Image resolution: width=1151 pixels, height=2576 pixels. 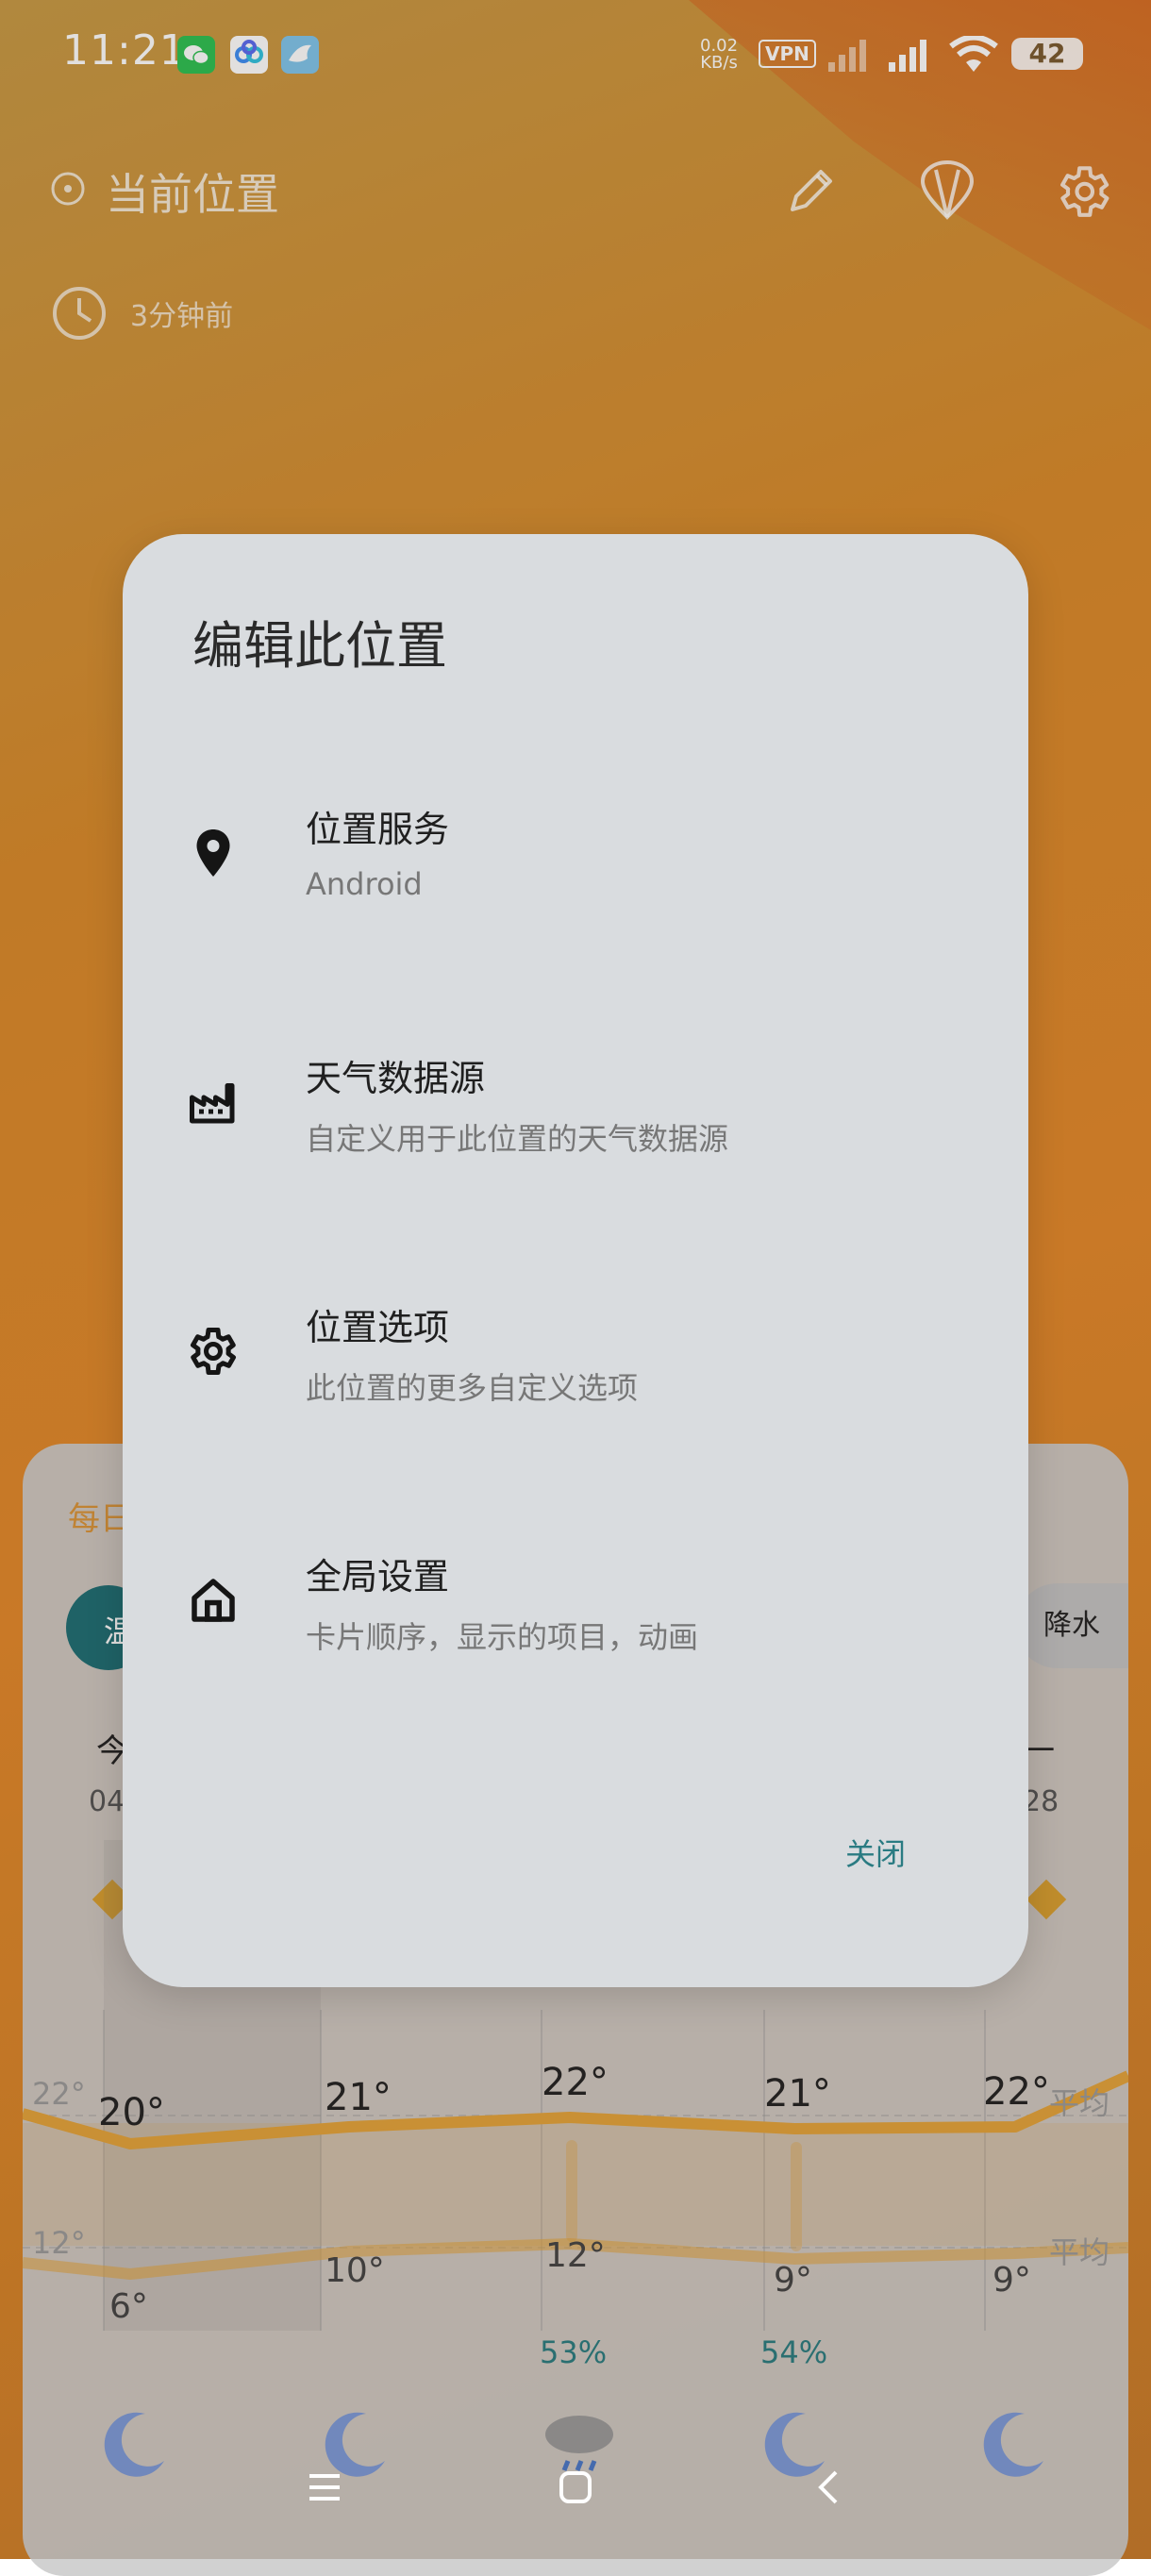 I want to click on menu-item-weather-source: 天气数据源 自定义用于此位置的天气数据源, so click(x=575, y=1128).